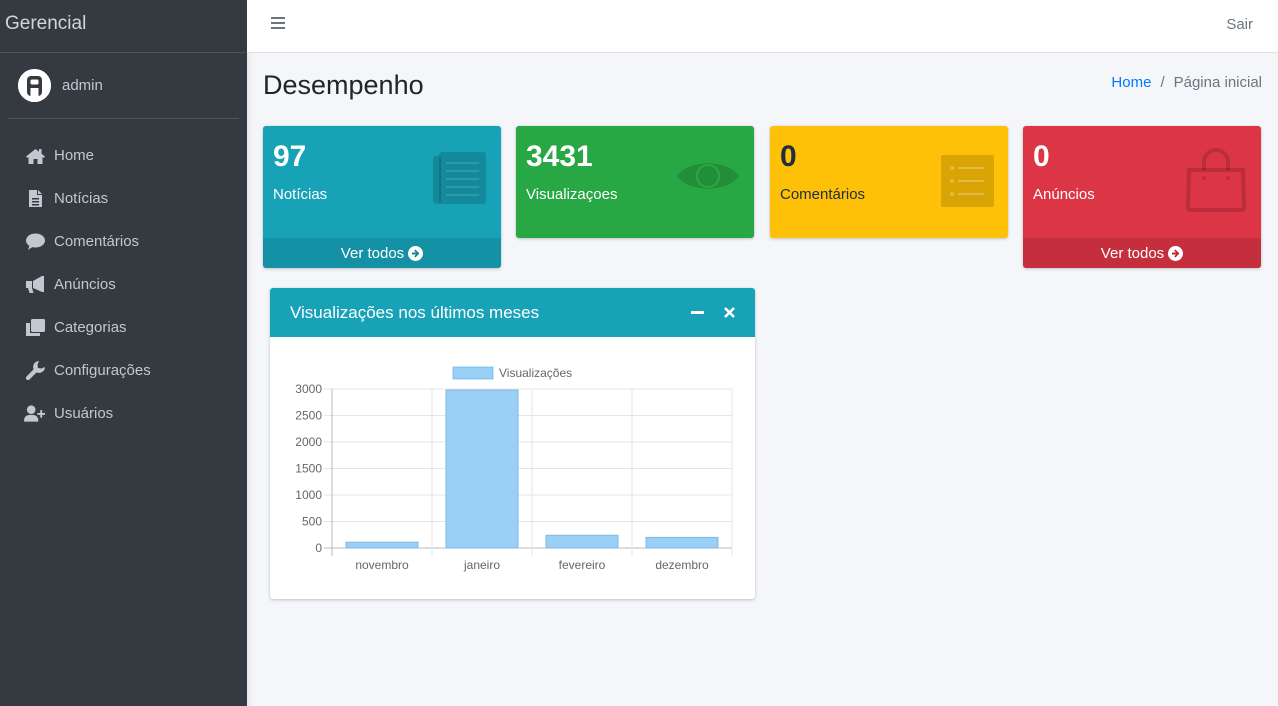 The width and height of the screenshot is (1278, 706). Describe the element at coordinates (123, 413) in the screenshot. I see `sidebar-item-usuarios: Usuários` at that location.